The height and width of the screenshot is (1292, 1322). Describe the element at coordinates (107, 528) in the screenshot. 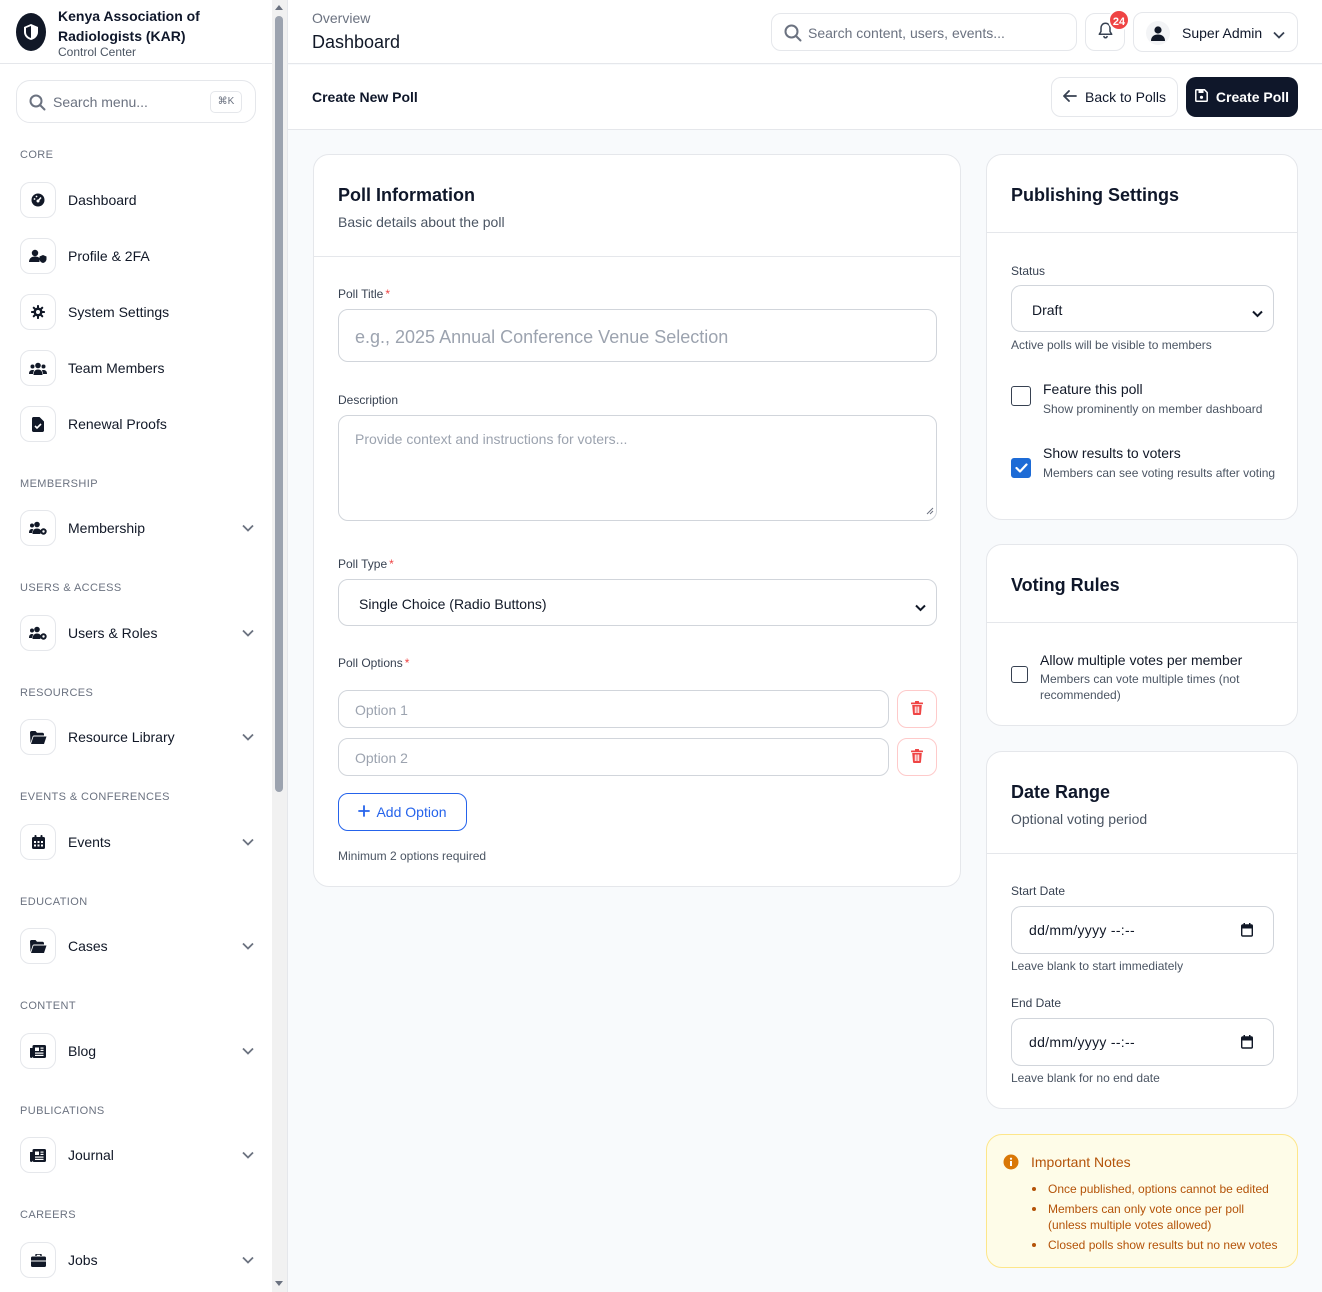

I see `sidebar-item-label: Membership` at that location.